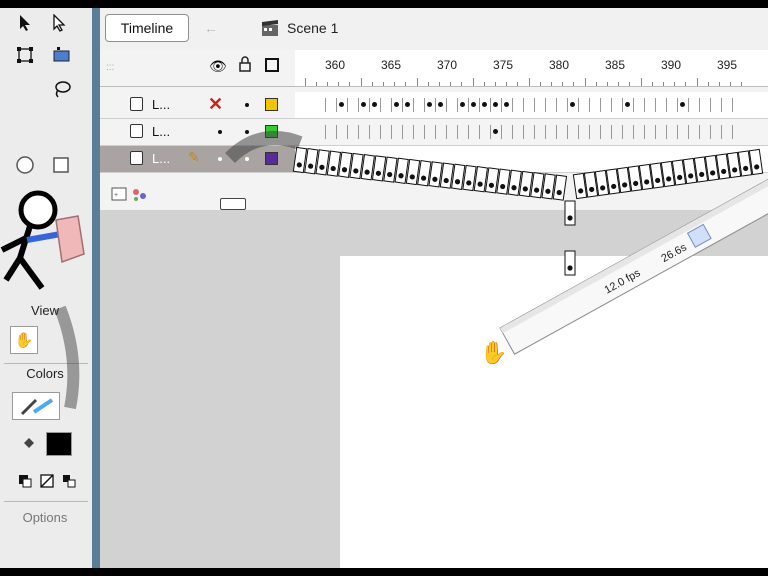 The height and width of the screenshot is (576, 768). What do you see at coordinates (531, 68) in the screenshot?
I see `frame-ruler: 360 365 370 375 380 385 390 395` at bounding box center [531, 68].